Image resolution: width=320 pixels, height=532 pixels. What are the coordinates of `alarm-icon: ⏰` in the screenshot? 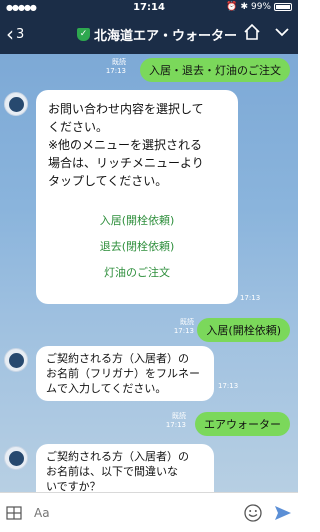 It's located at (232, 7).